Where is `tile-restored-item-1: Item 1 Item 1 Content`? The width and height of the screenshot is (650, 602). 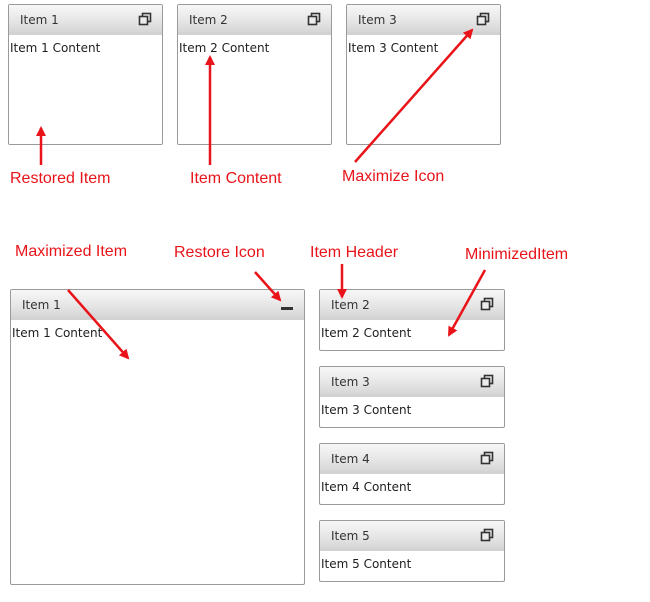
tile-restored-item-1: Item 1 Item 1 Content is located at coordinates (85, 74).